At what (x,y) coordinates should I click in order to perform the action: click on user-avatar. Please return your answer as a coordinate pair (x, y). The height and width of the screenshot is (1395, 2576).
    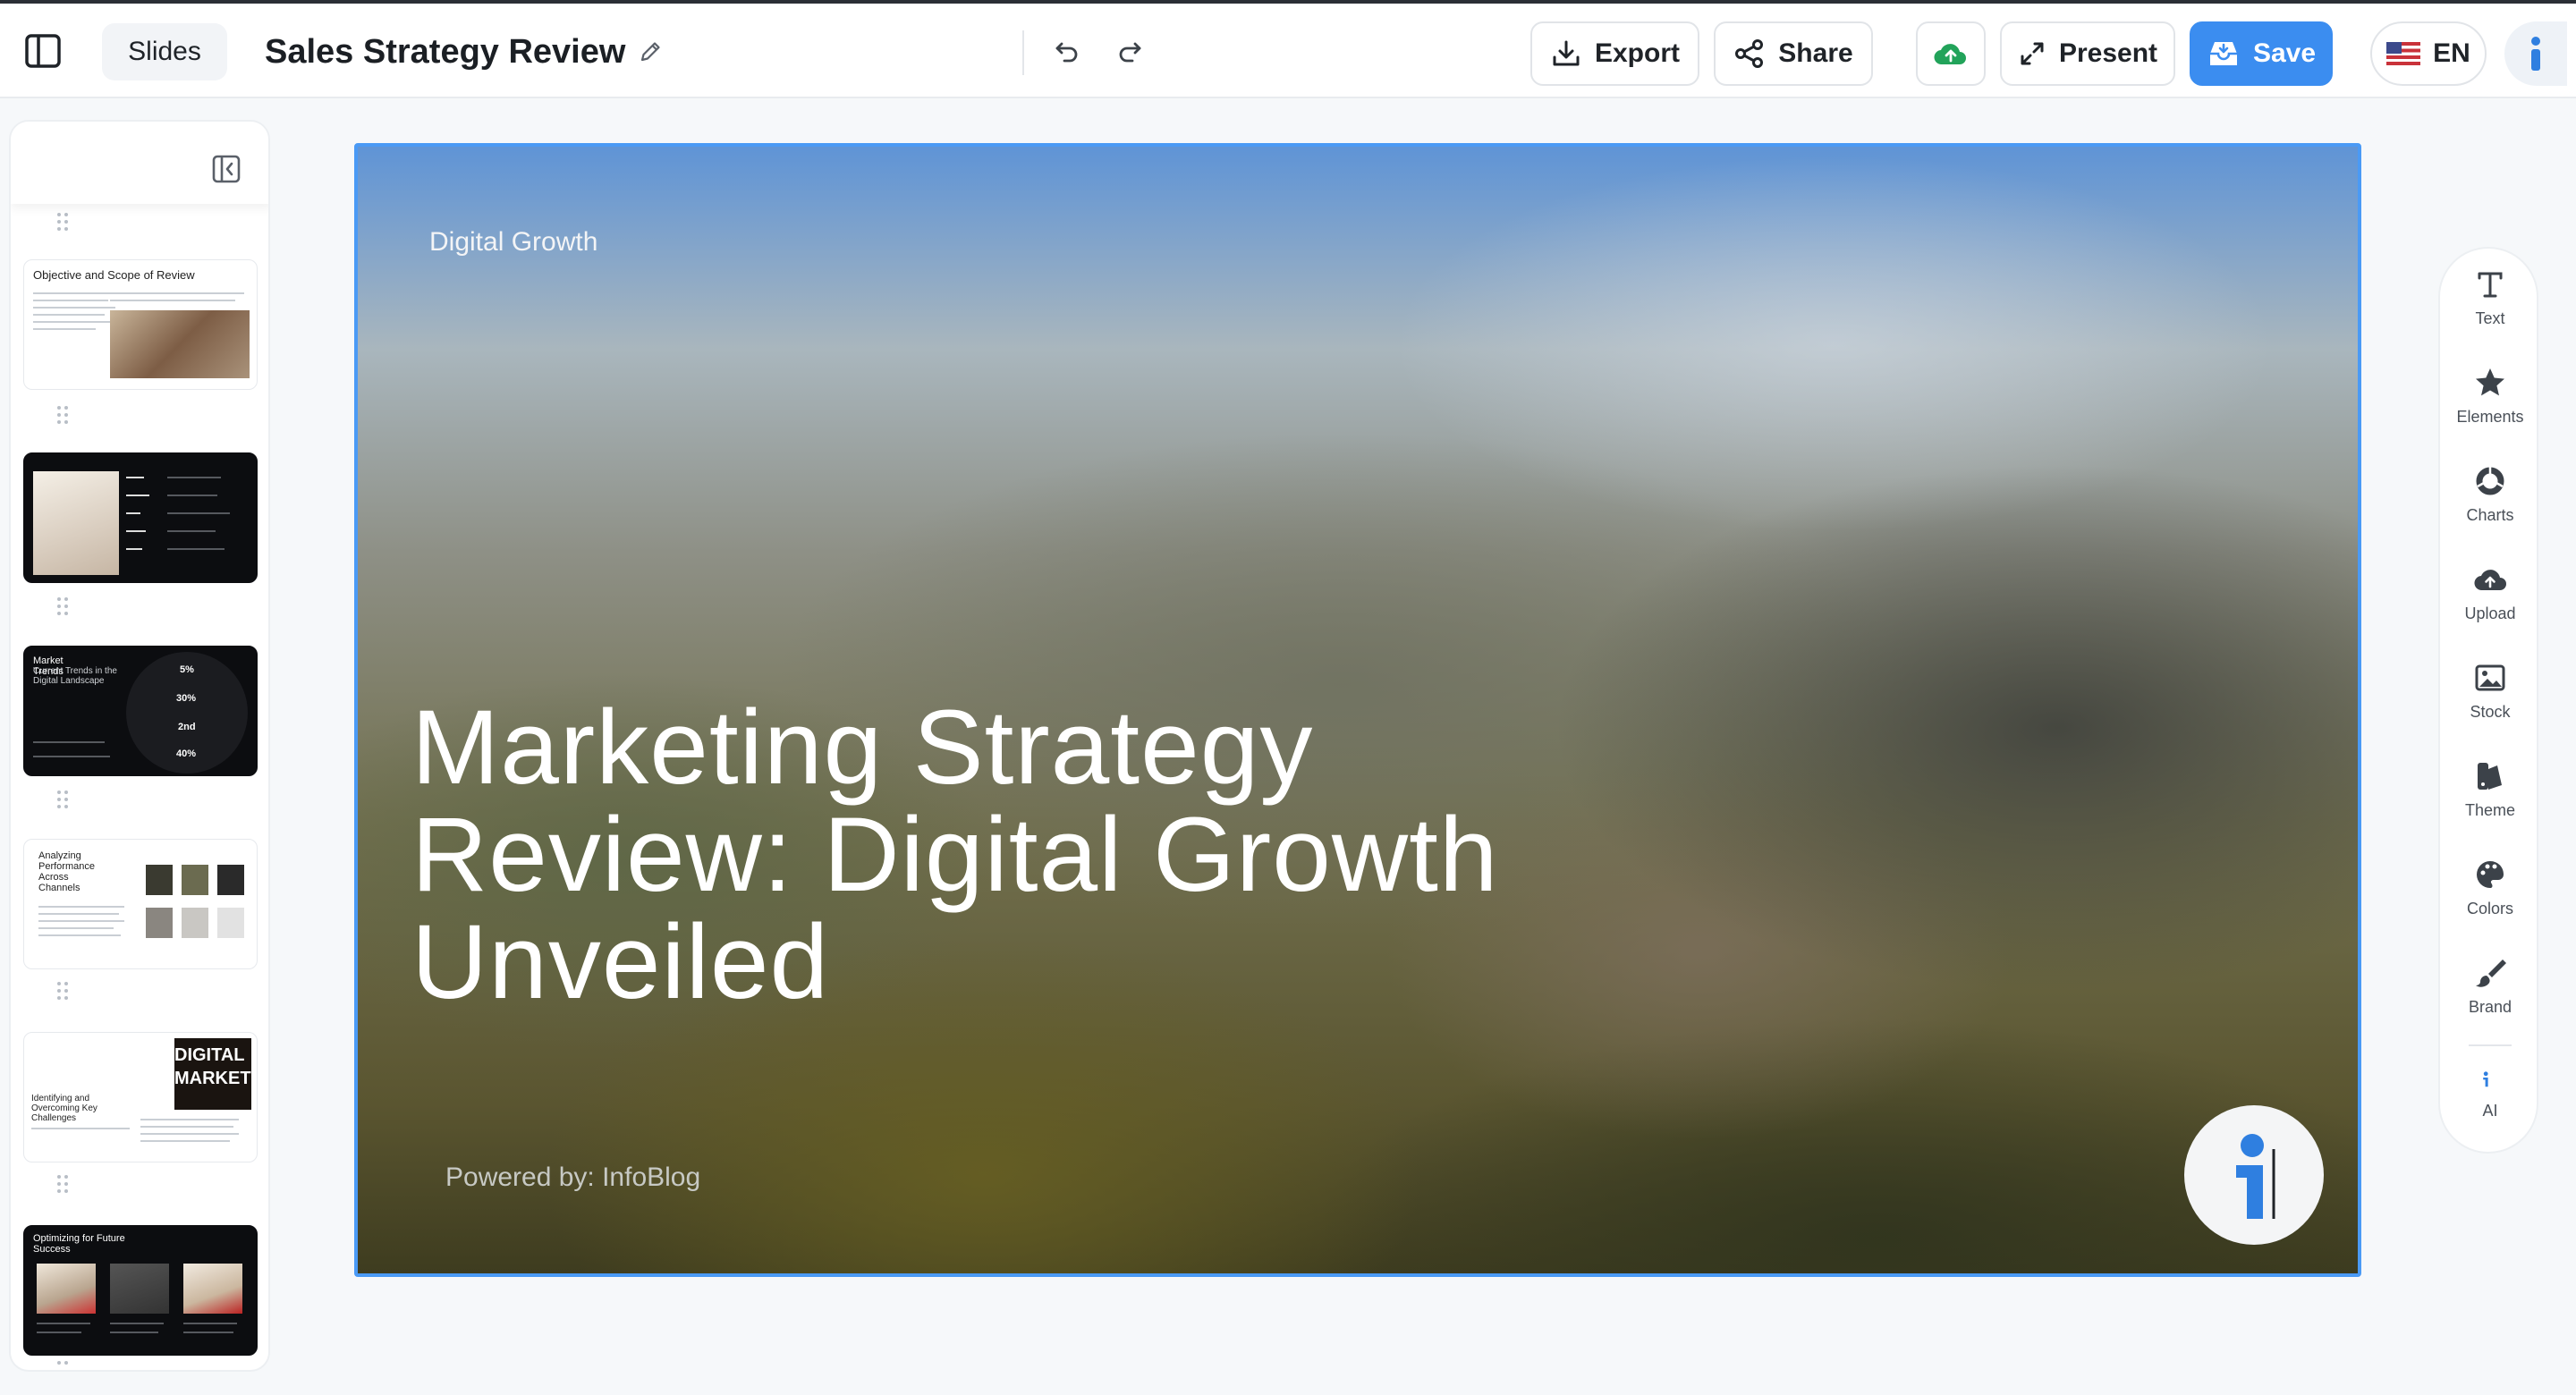
    Looking at the image, I should click on (2535, 53).